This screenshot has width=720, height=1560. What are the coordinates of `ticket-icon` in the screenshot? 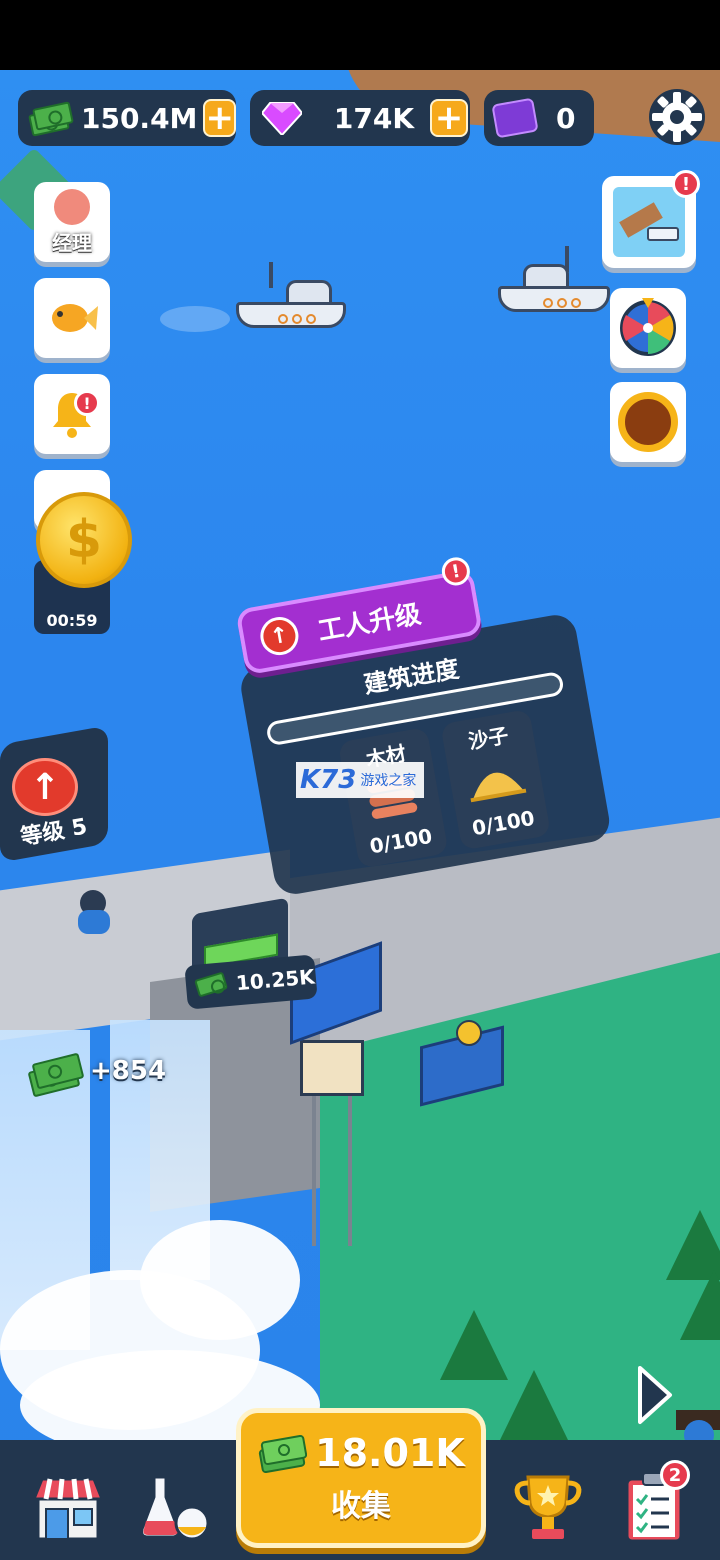 It's located at (515, 118).